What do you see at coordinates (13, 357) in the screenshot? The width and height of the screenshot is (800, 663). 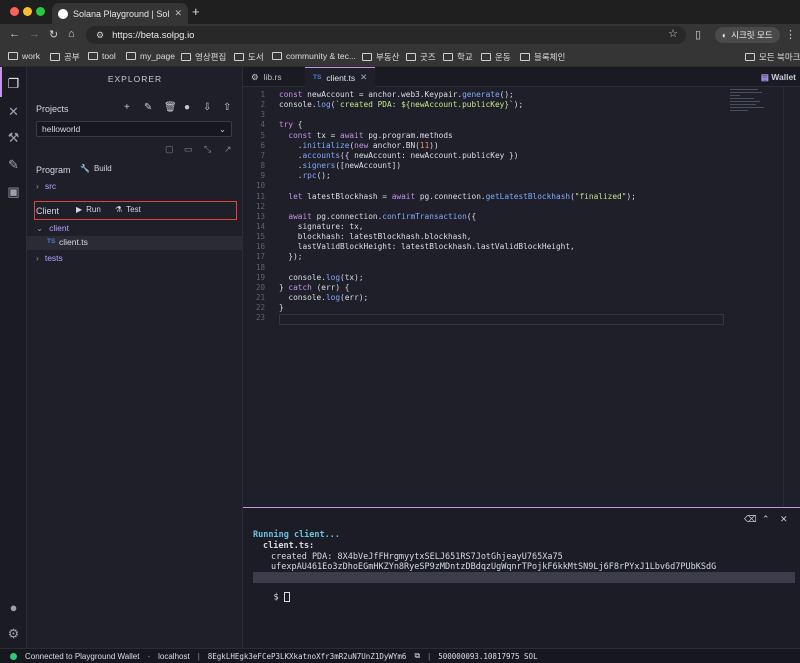 I see `activity-bar: ❐ ✕ ⚒ ✎ ▣ ● ⚙` at bounding box center [13, 357].